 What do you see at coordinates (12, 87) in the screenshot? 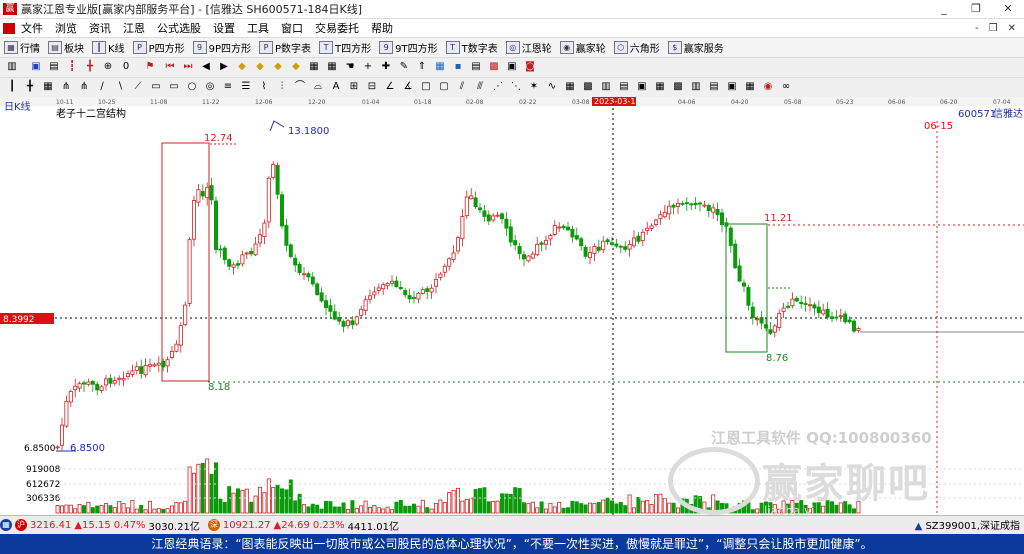
I see `vertical-line-icon: ┃` at bounding box center [12, 87].